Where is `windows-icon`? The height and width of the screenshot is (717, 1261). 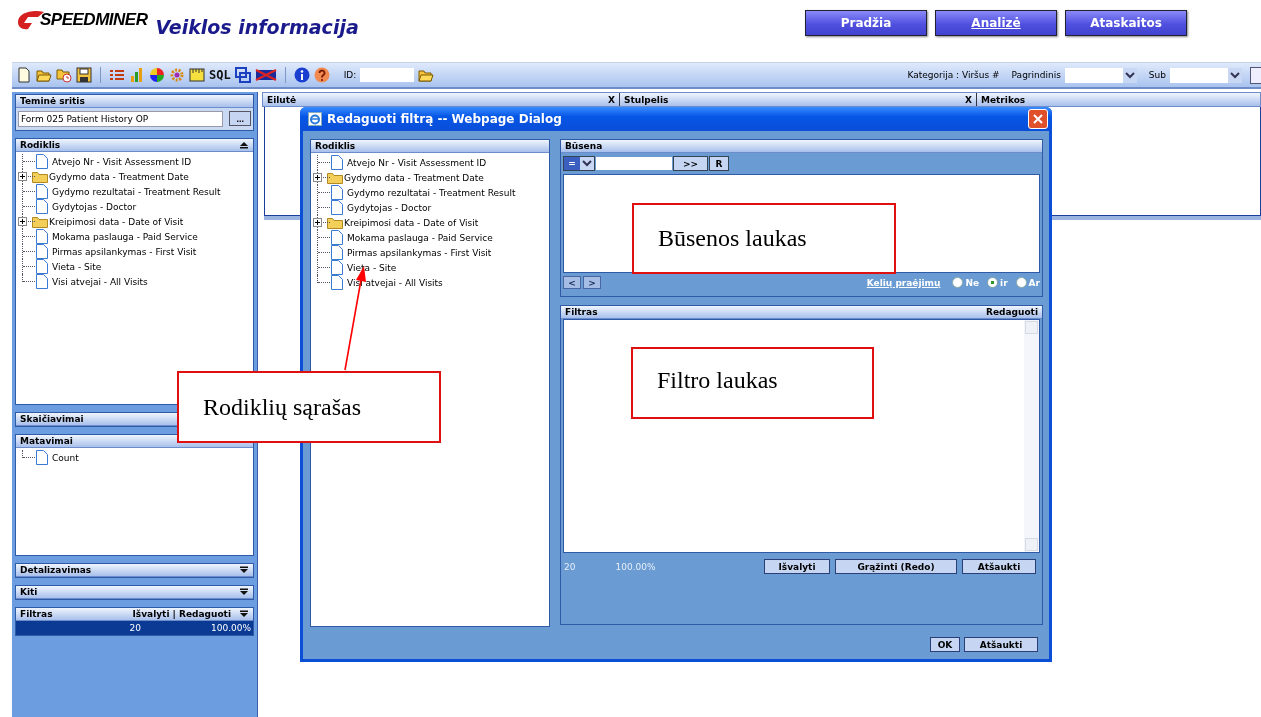 windows-icon is located at coordinates (242, 75).